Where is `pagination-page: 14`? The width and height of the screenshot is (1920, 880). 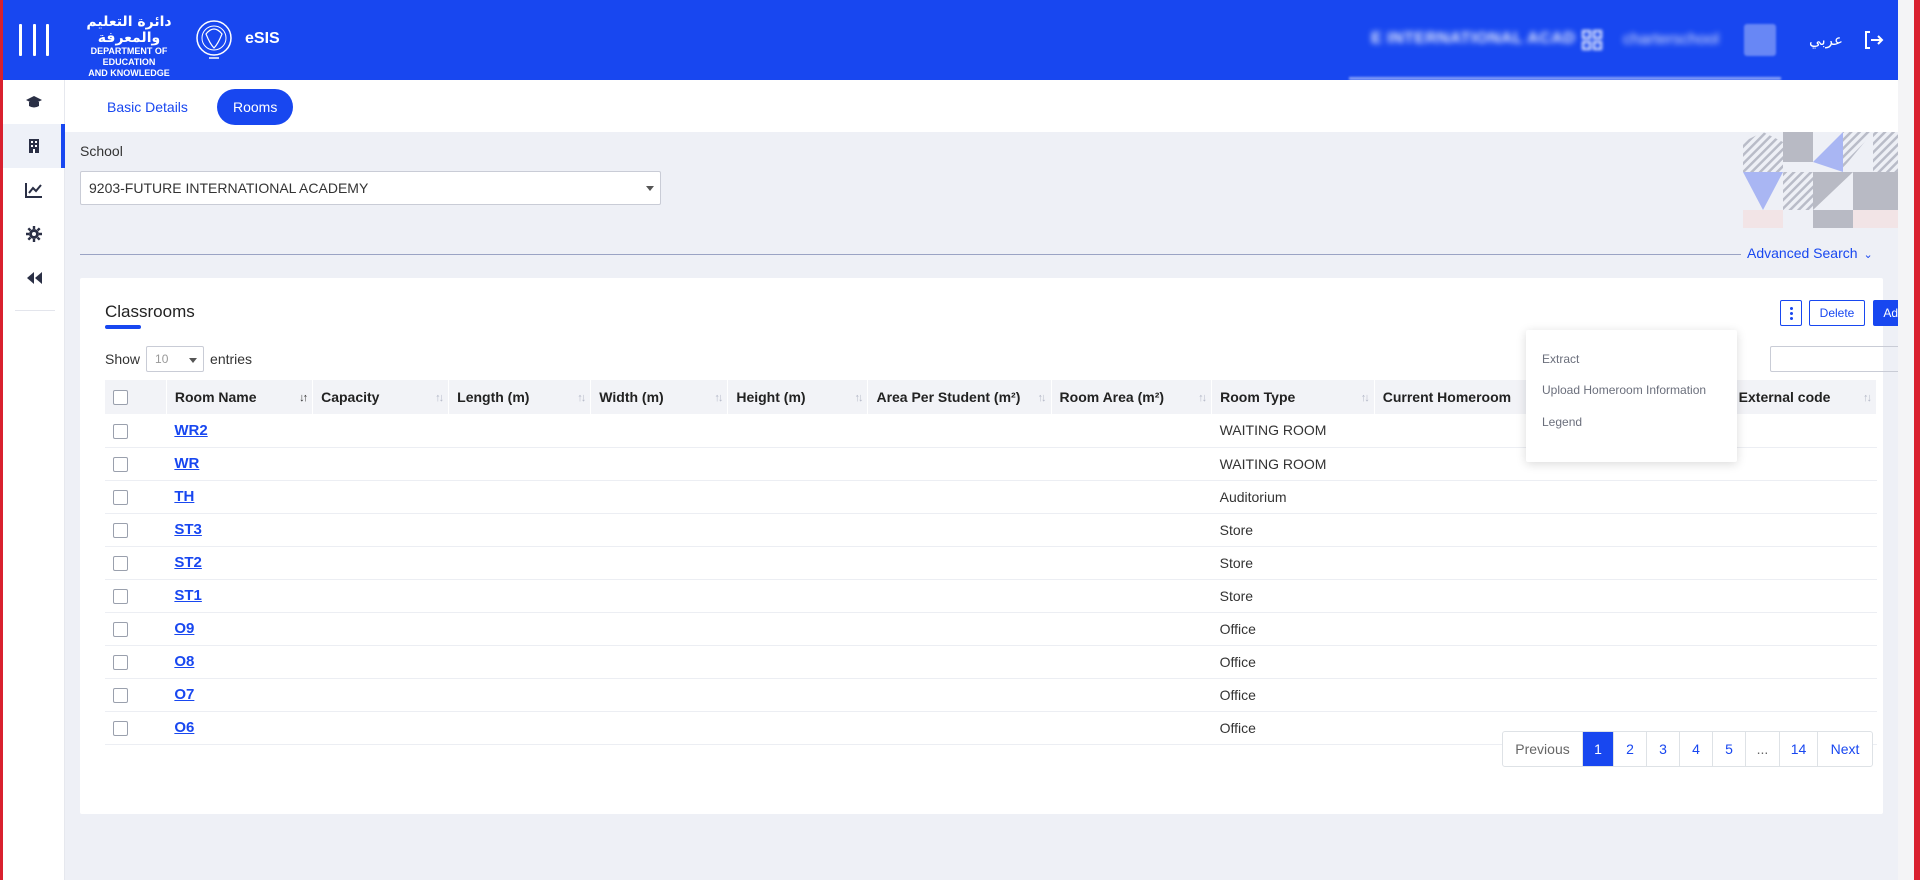
pagination-page: 14 is located at coordinates (1799, 749).